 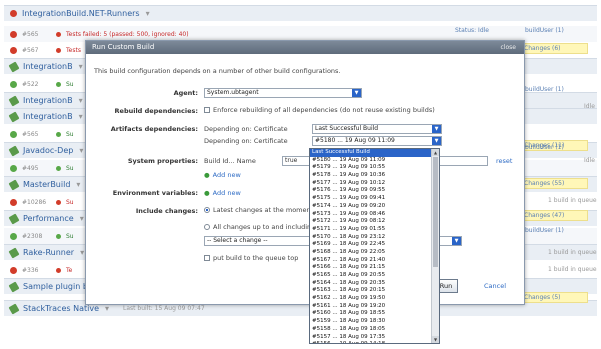 I want to click on dropdown-option: #5173 ... 19 Aug 09 08:46, so click(x=374, y=215).